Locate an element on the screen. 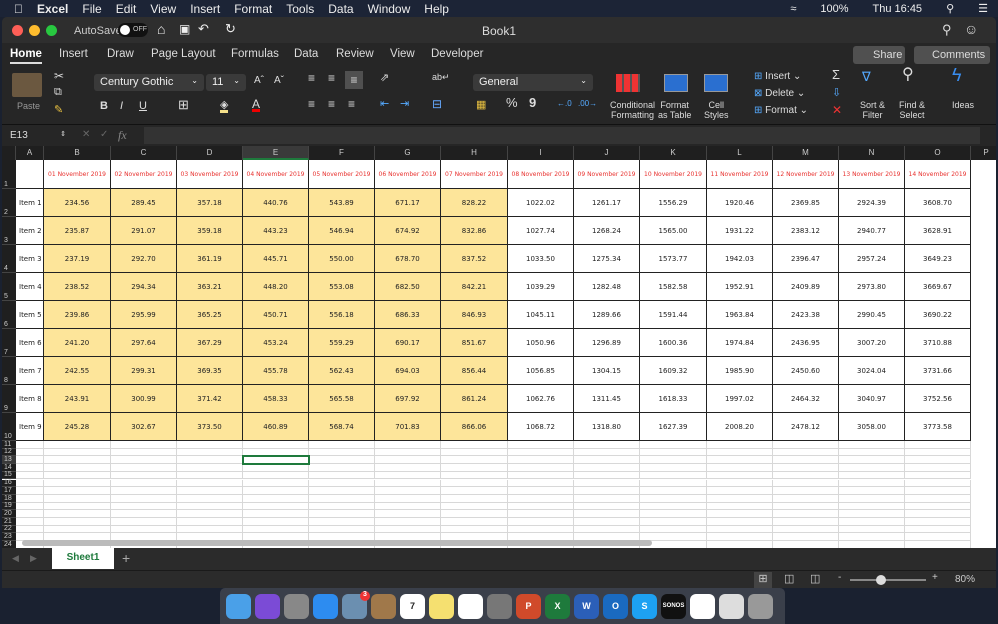  page-layout-view-icon: ◫ is located at coordinates (789, 578).